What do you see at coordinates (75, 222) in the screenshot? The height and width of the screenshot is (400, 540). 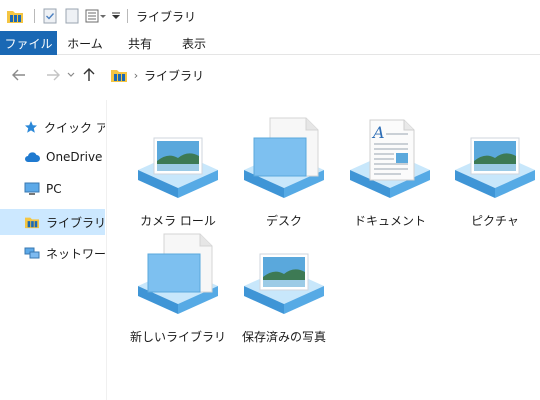 I see `sidebar-item-label: ライブラリ` at bounding box center [75, 222].